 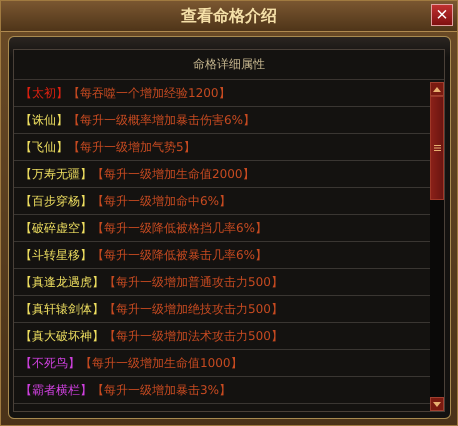 I want to click on fate-effect: 【每升一级增加普通攻击力500】, so click(x=193, y=282).